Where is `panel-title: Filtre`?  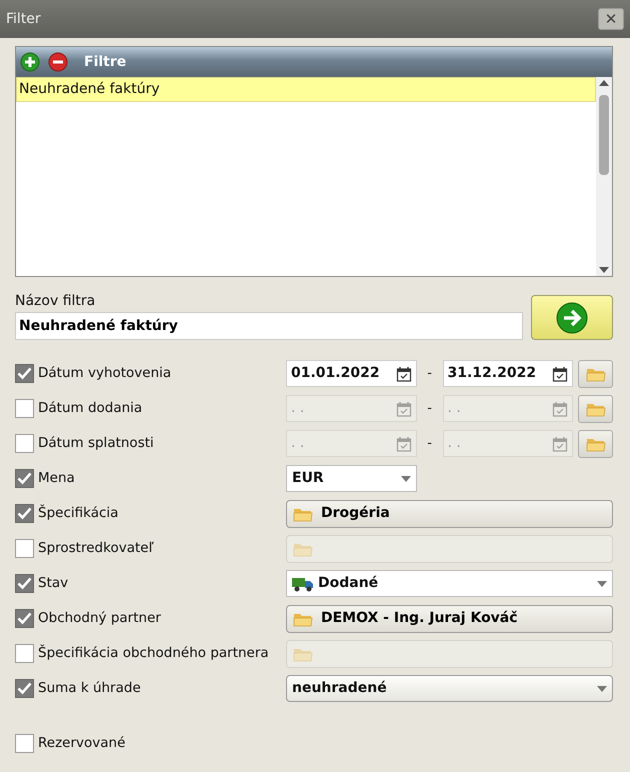 panel-title: Filtre is located at coordinates (105, 62).